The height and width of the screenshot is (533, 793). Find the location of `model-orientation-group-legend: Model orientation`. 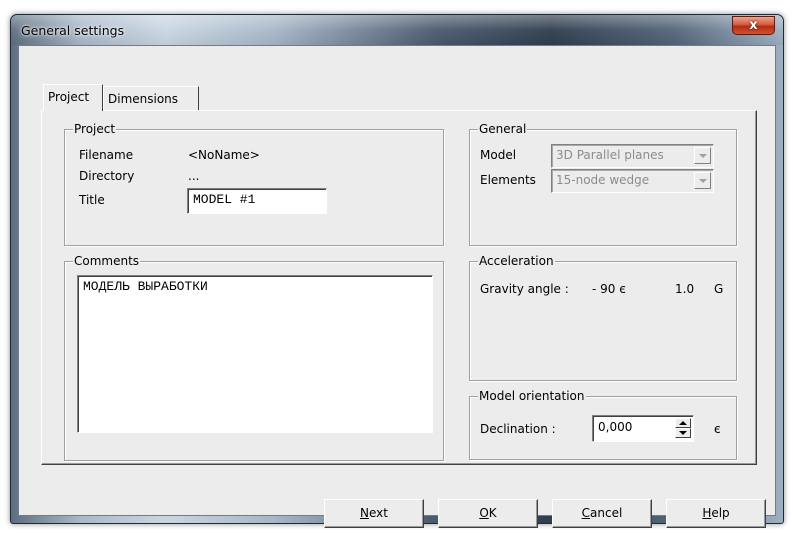

model-orientation-group-legend: Model orientation is located at coordinates (532, 396).